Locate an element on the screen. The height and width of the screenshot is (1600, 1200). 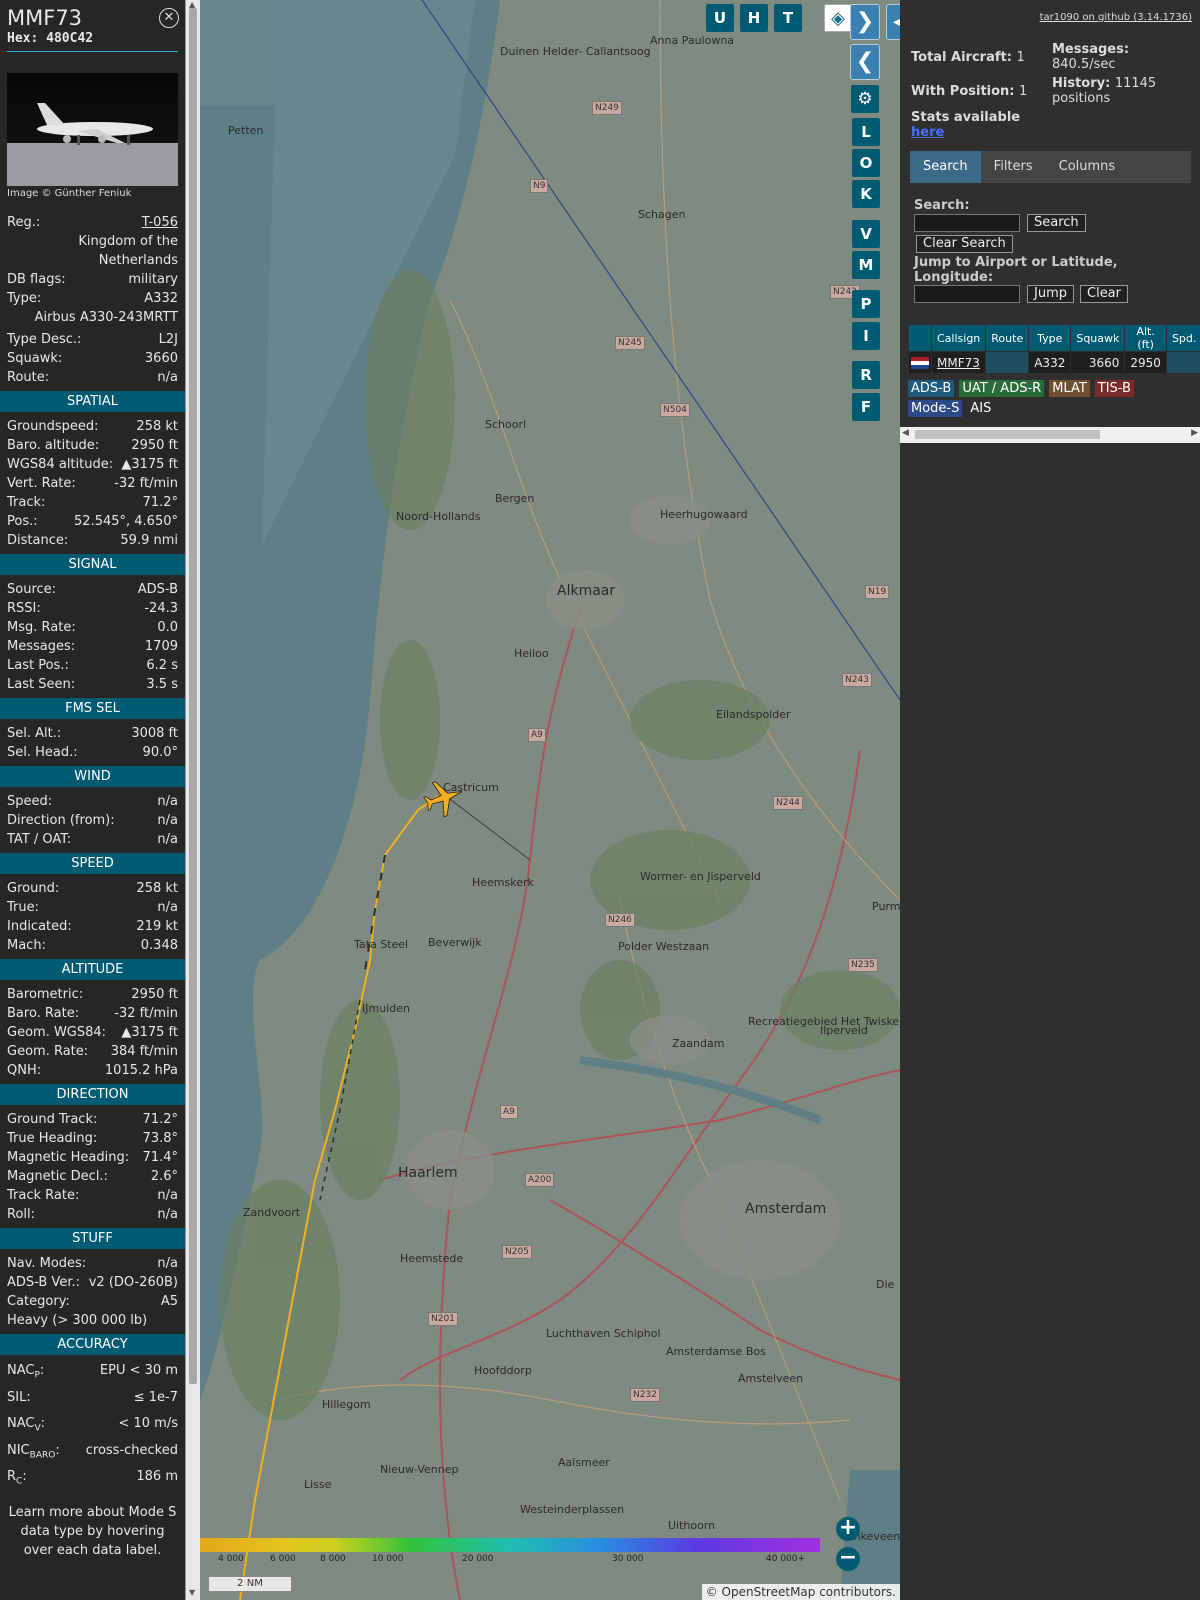
reg-link: T-056 is located at coordinates (160, 222).